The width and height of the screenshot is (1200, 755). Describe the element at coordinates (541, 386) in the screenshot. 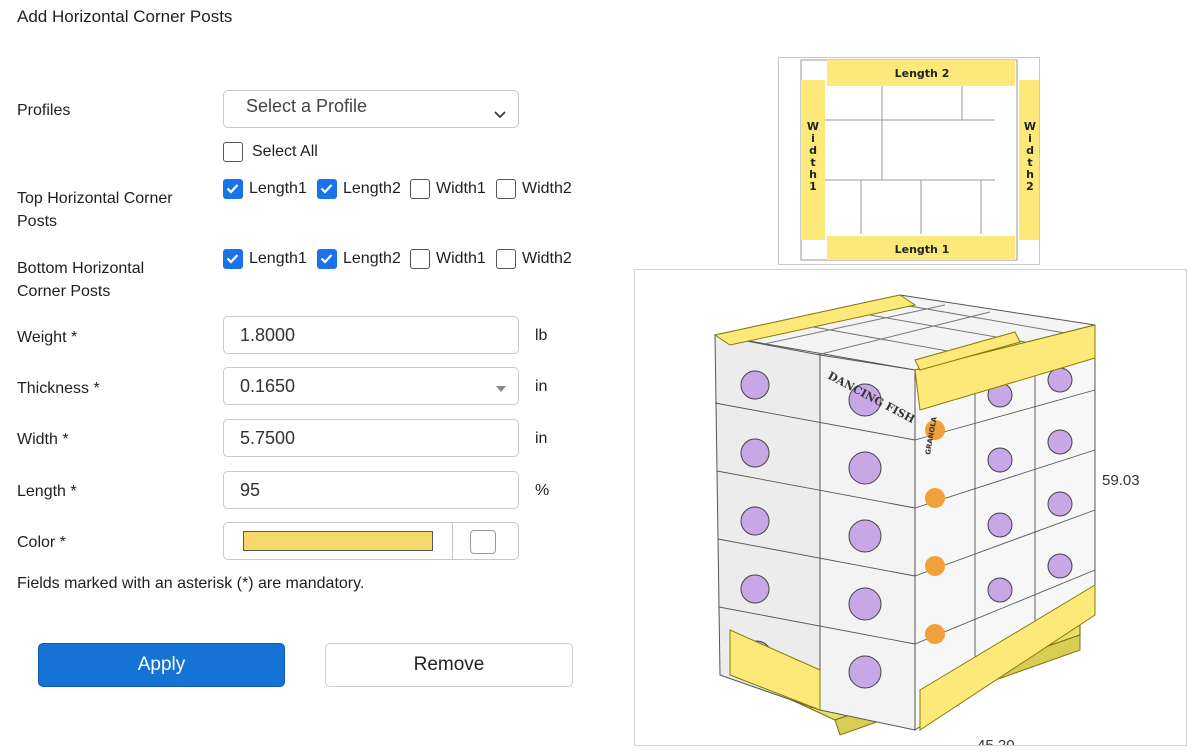

I see `thickness-unit: in` at that location.